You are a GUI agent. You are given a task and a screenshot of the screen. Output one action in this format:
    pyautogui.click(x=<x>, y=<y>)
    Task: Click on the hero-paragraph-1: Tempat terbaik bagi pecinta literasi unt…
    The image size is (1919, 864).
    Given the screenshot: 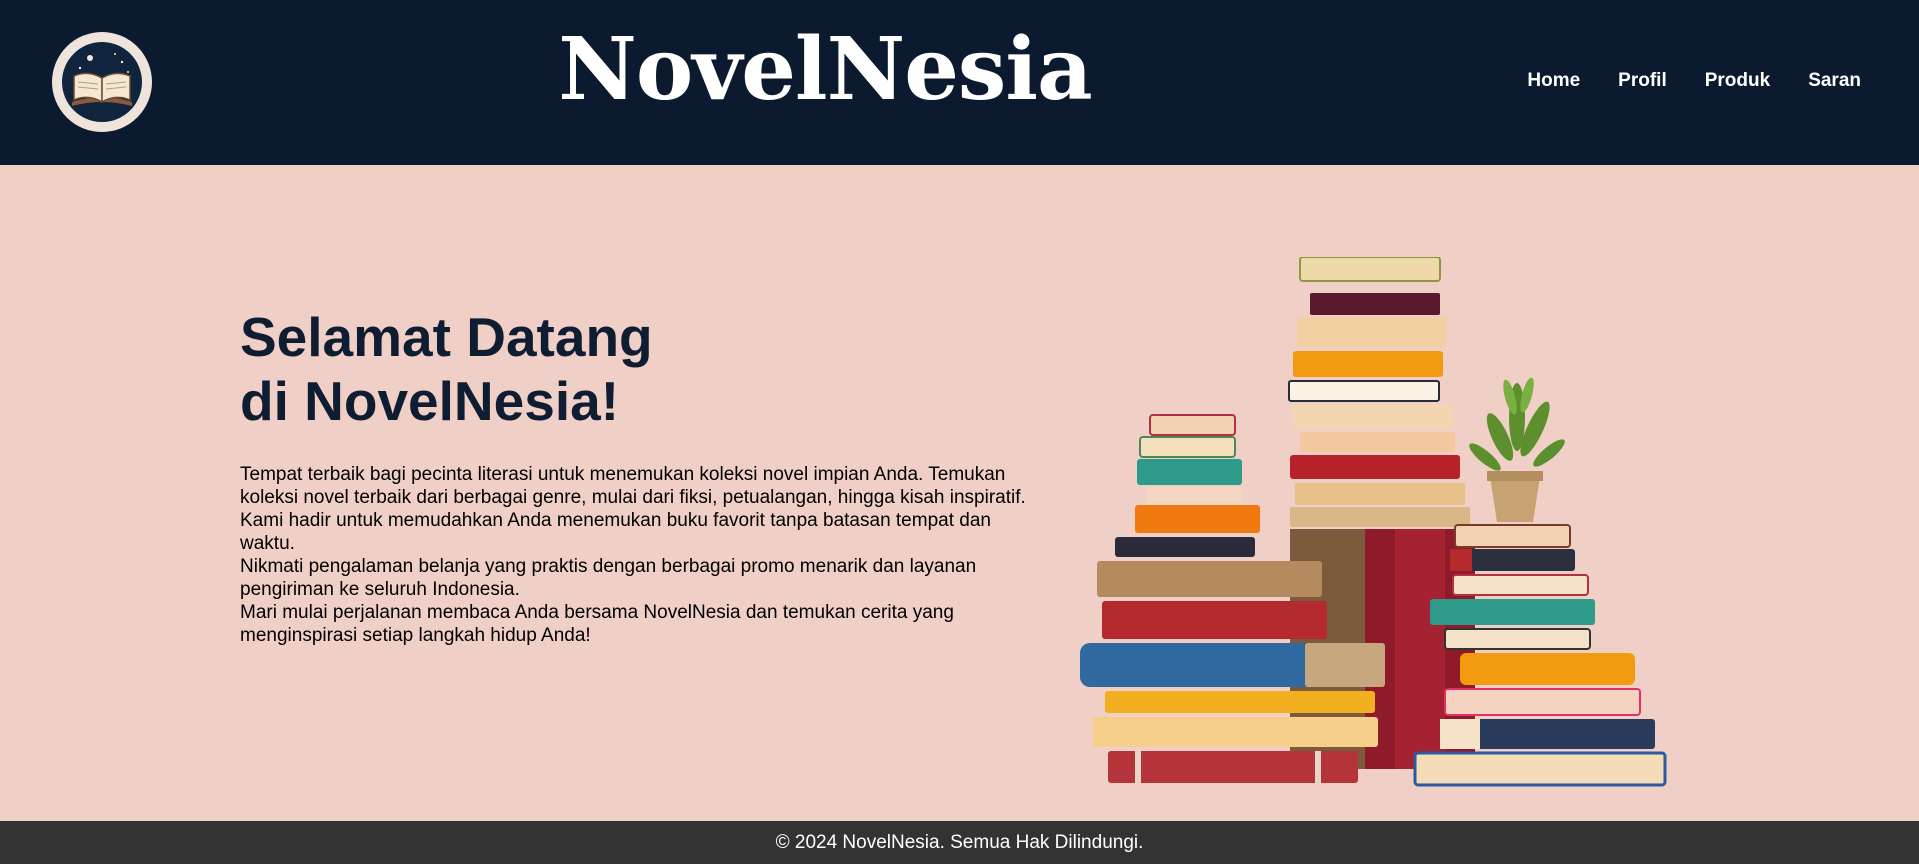 What is the action you would take?
    pyautogui.click(x=633, y=509)
    